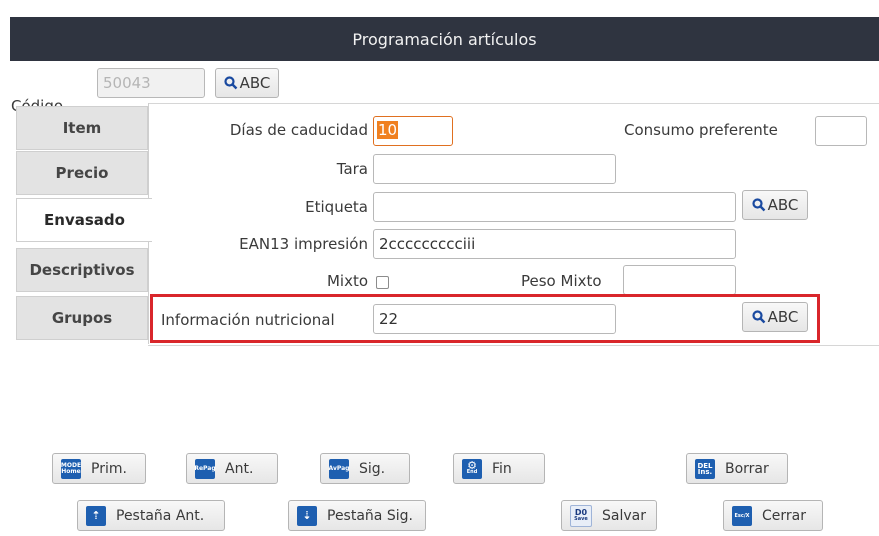 This screenshot has height=536, width=879. Describe the element at coordinates (248, 320) in the screenshot. I see `info-nutricional-label: Información nutricional` at that location.